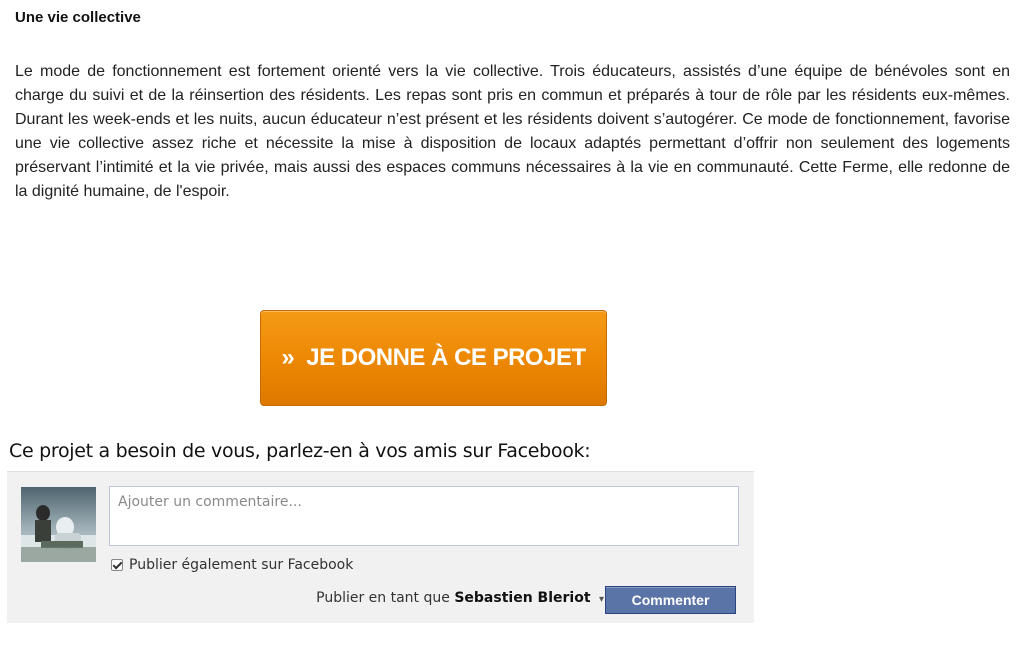  I want to click on donate-button-label: JE DONNE À CE PROJET, so click(446, 357).